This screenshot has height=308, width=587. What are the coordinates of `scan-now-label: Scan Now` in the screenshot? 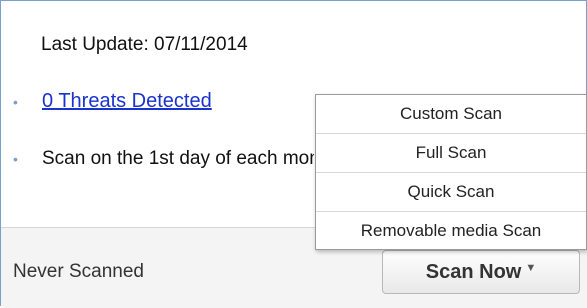 It's located at (473, 271).